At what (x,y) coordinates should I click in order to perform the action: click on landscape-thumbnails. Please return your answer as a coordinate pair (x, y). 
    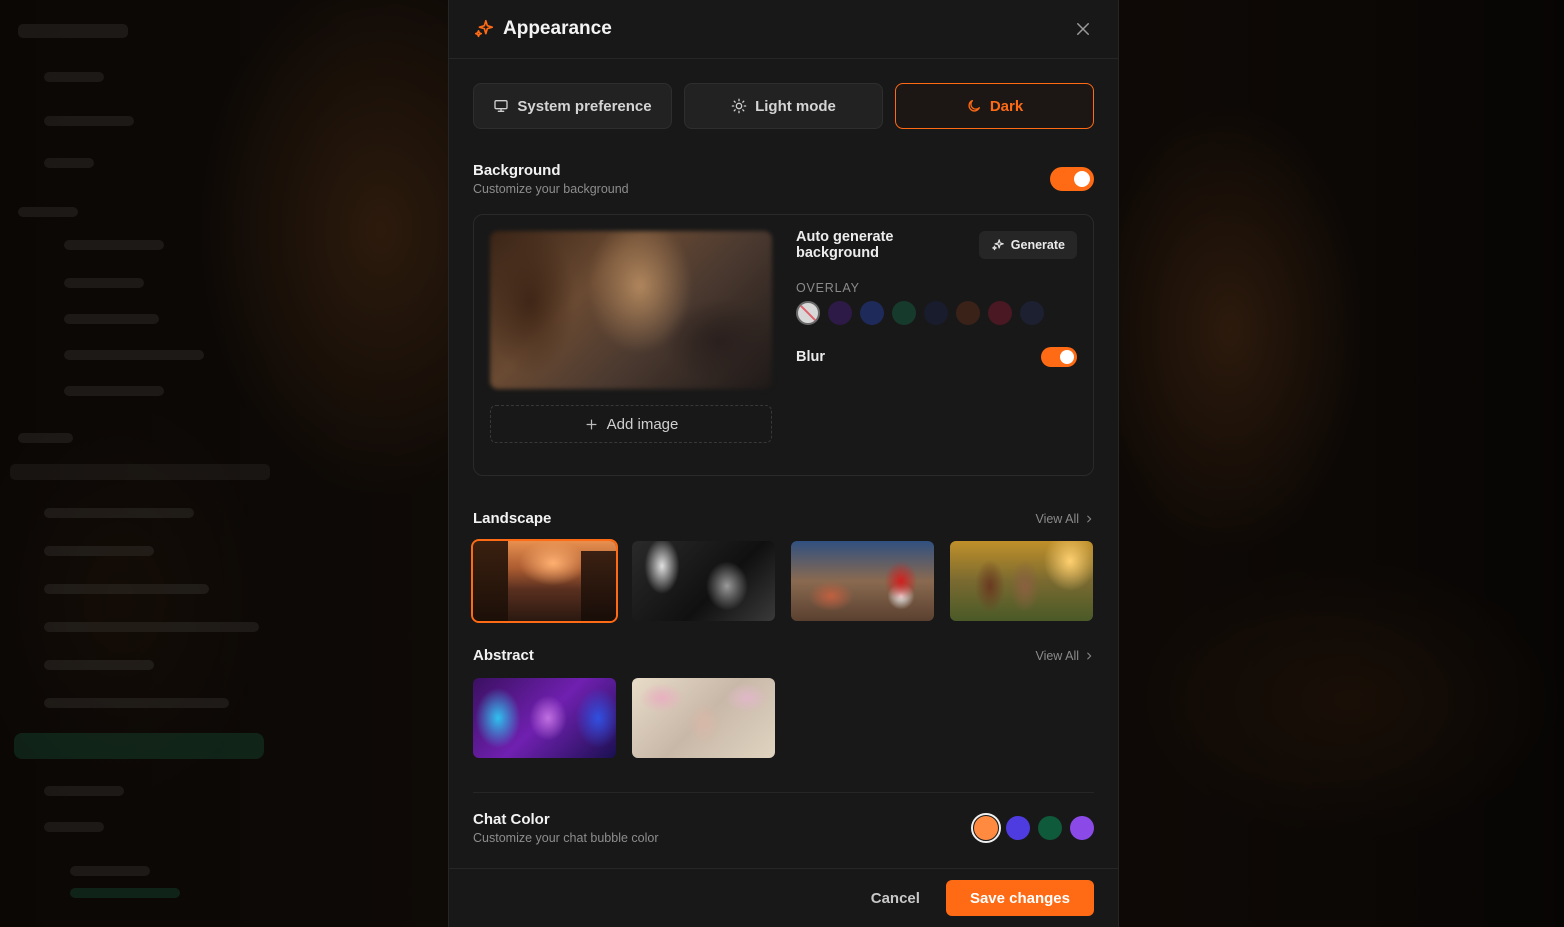
    Looking at the image, I should click on (782, 581).